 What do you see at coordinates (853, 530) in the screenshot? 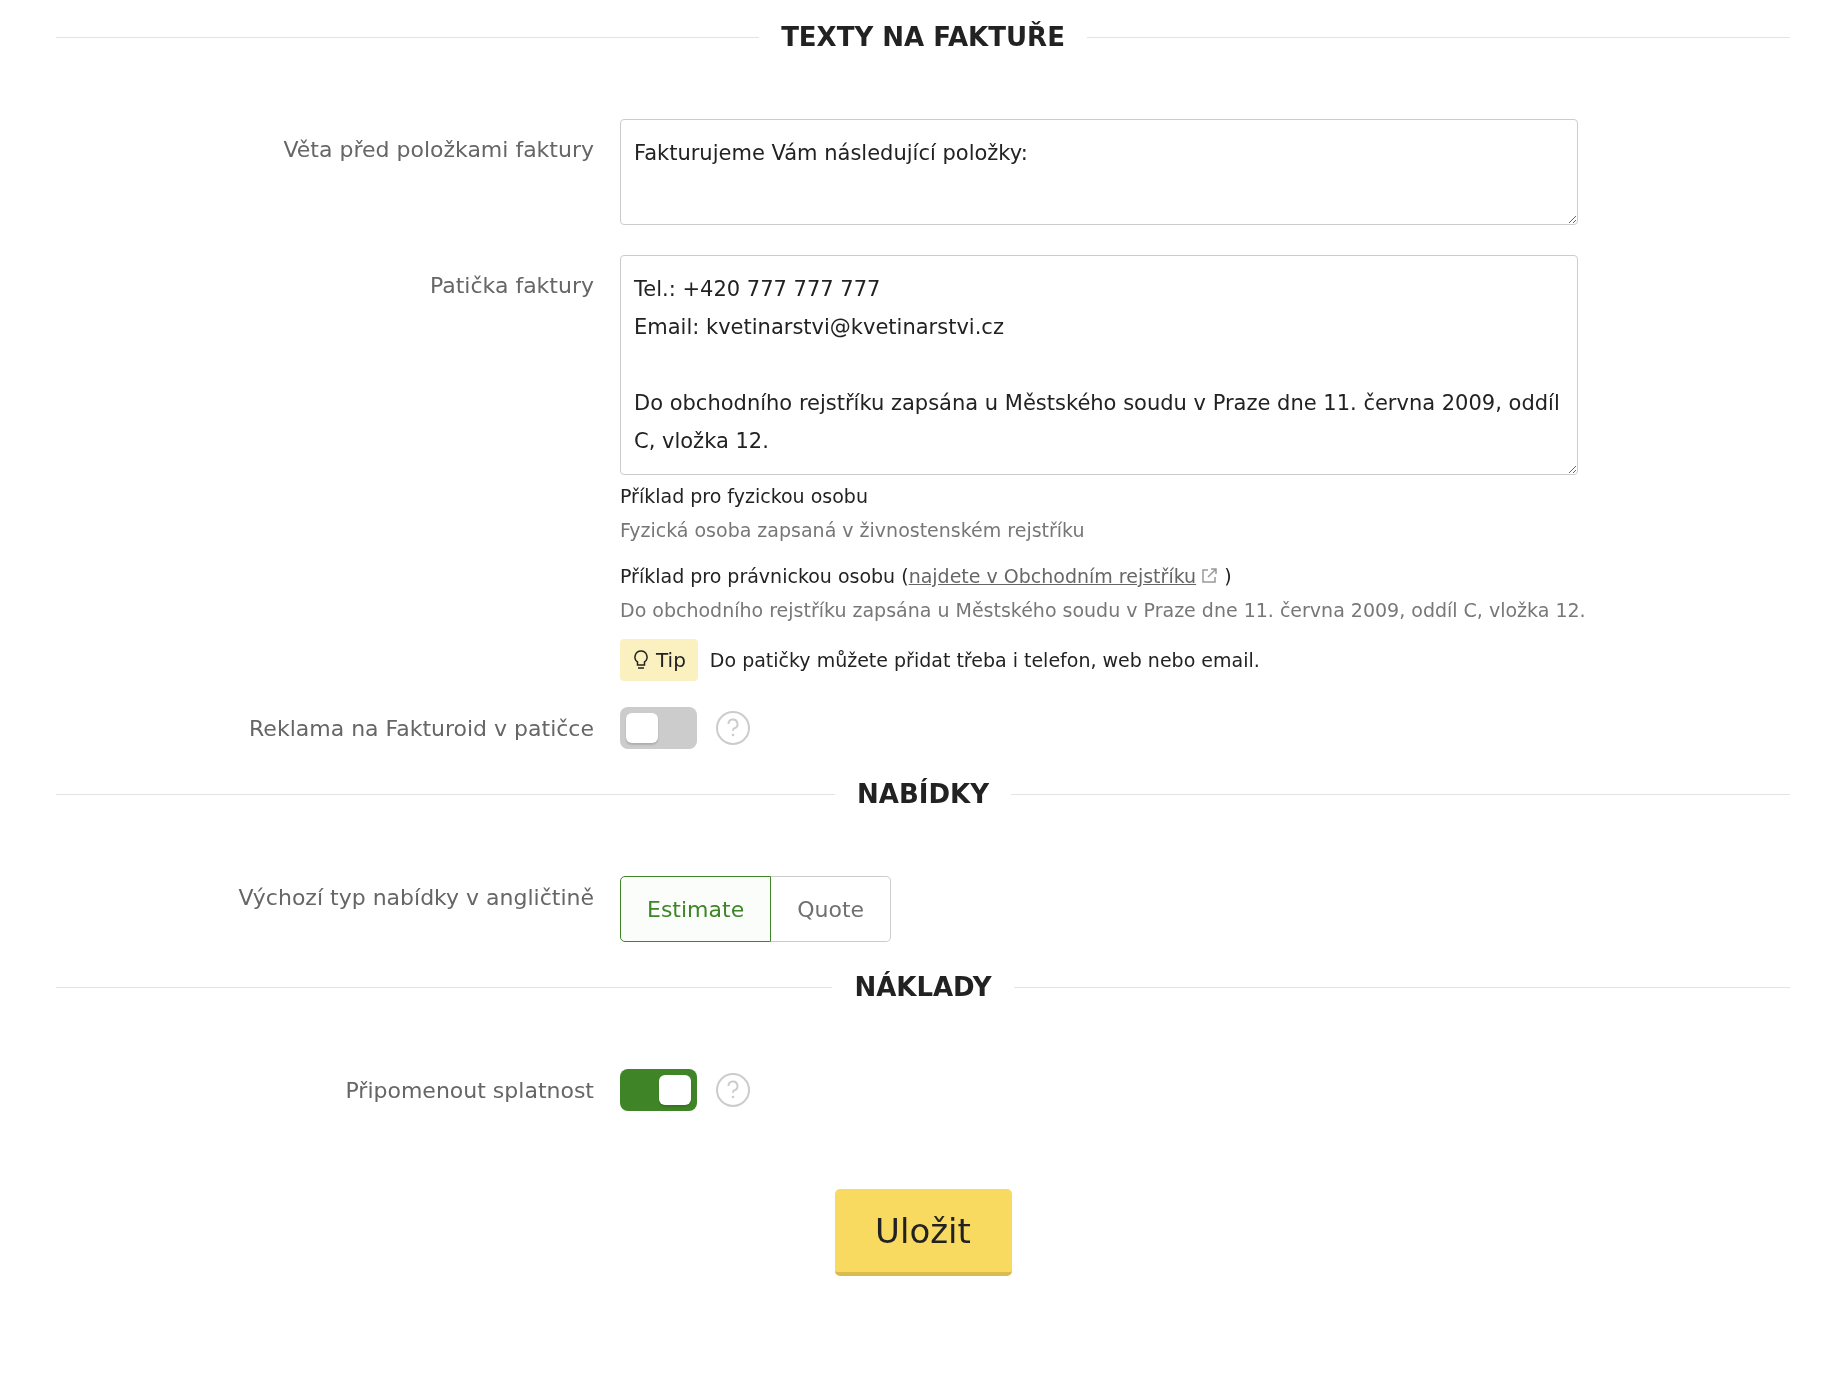
I see `example-text: Fyzická osoba zapsaná v živnostenském rejstříku` at bounding box center [853, 530].